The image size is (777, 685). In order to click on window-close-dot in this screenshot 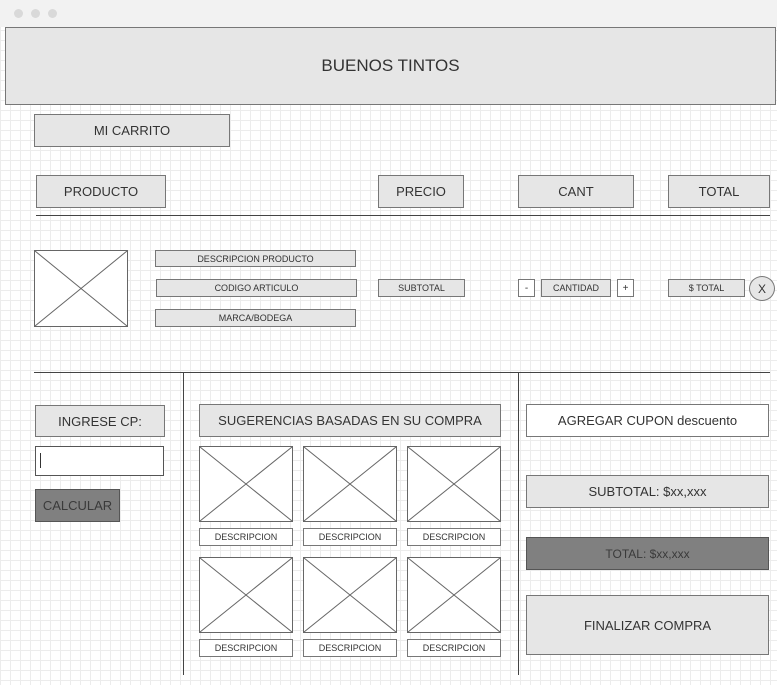, I will do `click(18, 13)`.